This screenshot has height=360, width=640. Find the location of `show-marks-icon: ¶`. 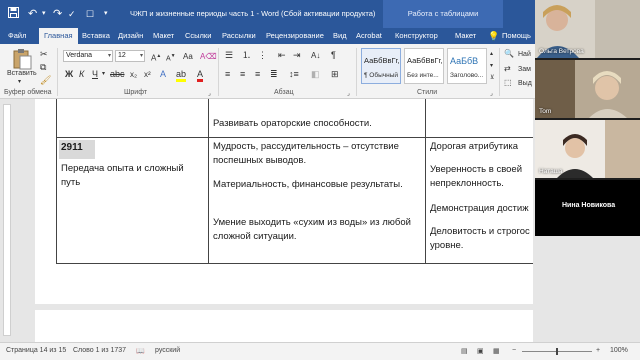

show-marks-icon: ¶ is located at coordinates (333, 55).